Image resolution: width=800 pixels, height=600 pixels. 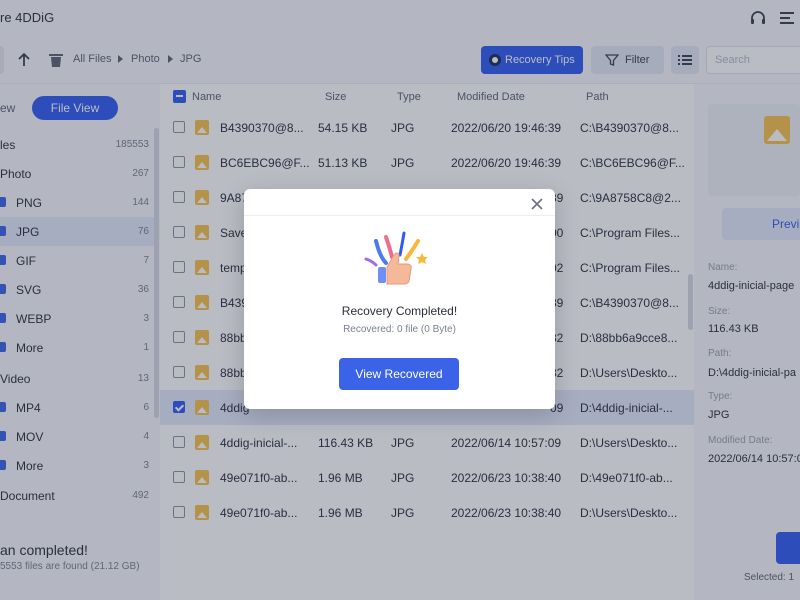 What do you see at coordinates (399, 215) in the screenshot?
I see `dialog-divider` at bounding box center [399, 215].